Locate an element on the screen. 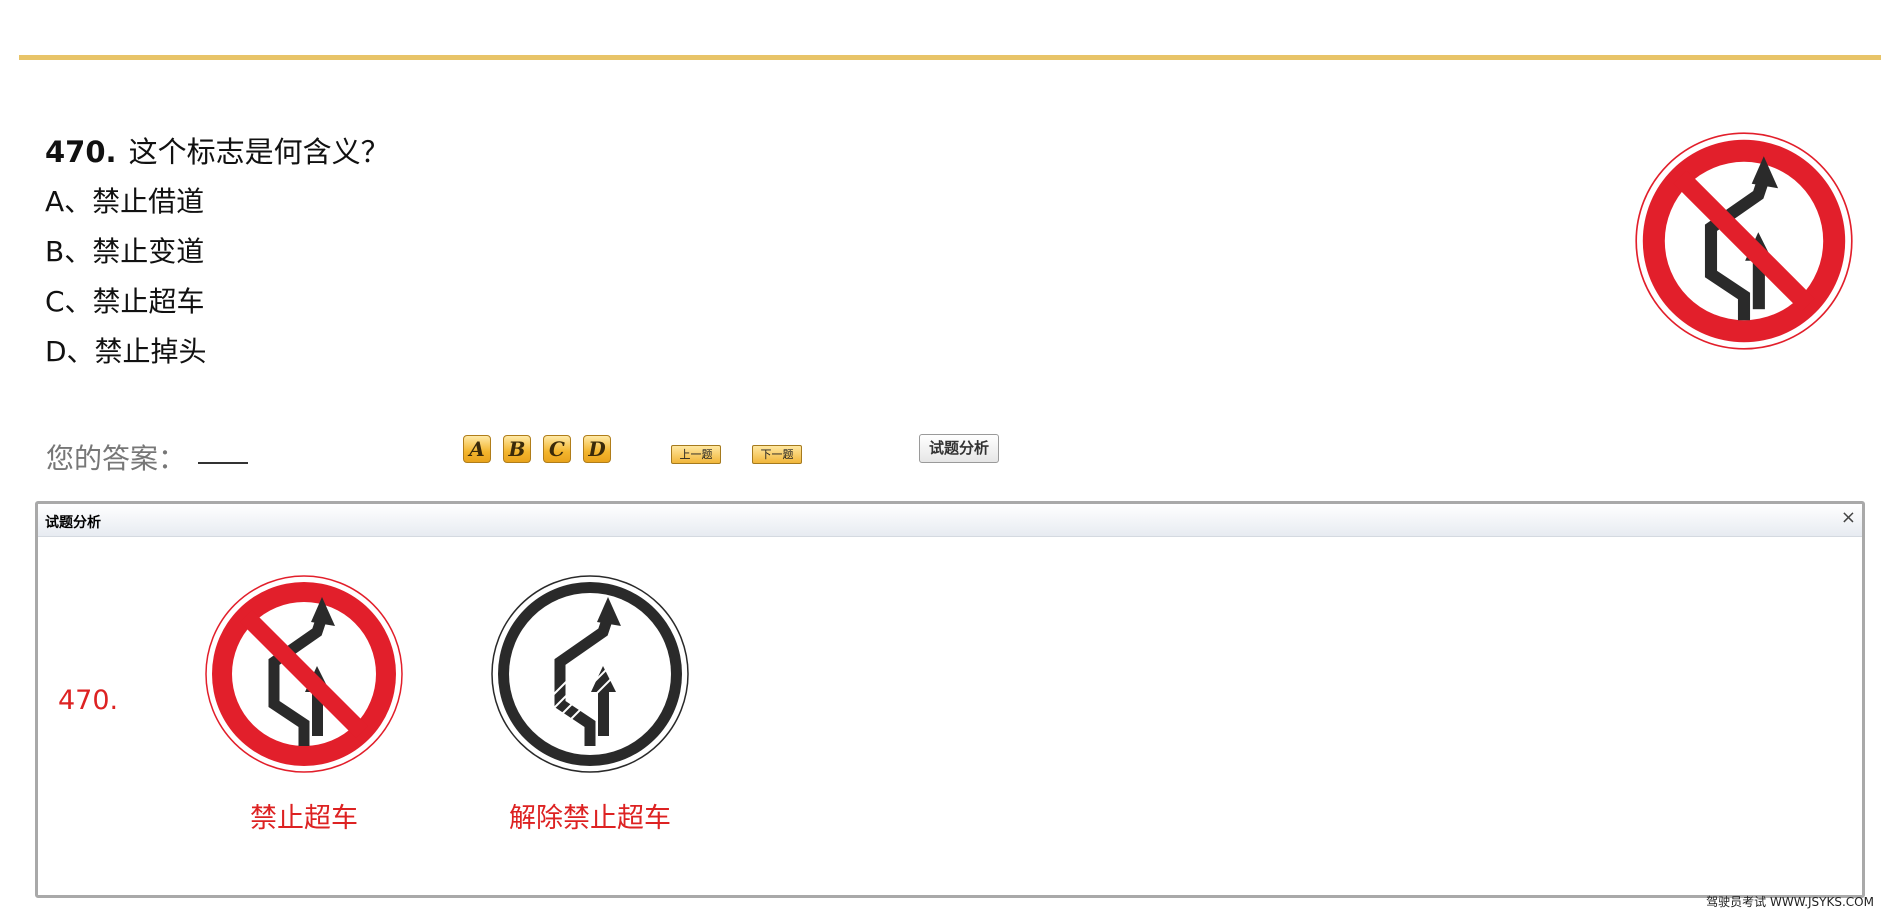  option-a: A、禁止借道 is located at coordinates (125, 201).